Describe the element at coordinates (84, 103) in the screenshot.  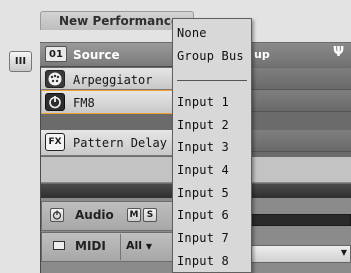
I see `module-label-fm8: FM8` at that location.